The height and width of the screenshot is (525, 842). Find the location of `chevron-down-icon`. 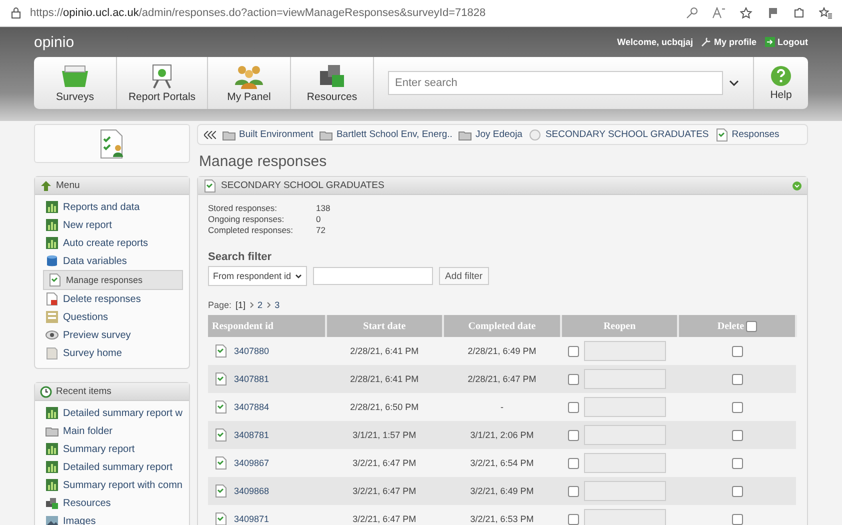

chevron-down-icon is located at coordinates (734, 83).